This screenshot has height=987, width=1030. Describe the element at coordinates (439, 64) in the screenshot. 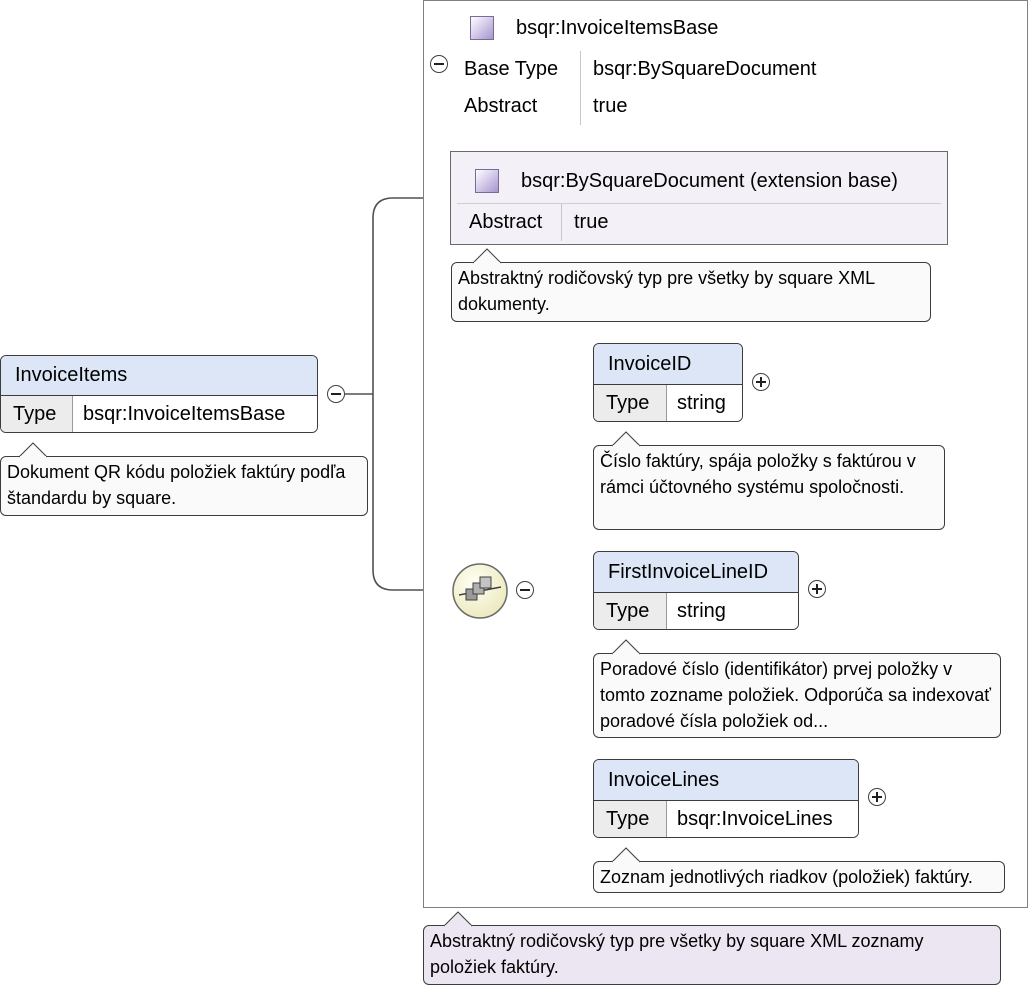

I see `collapse-type-icon` at that location.